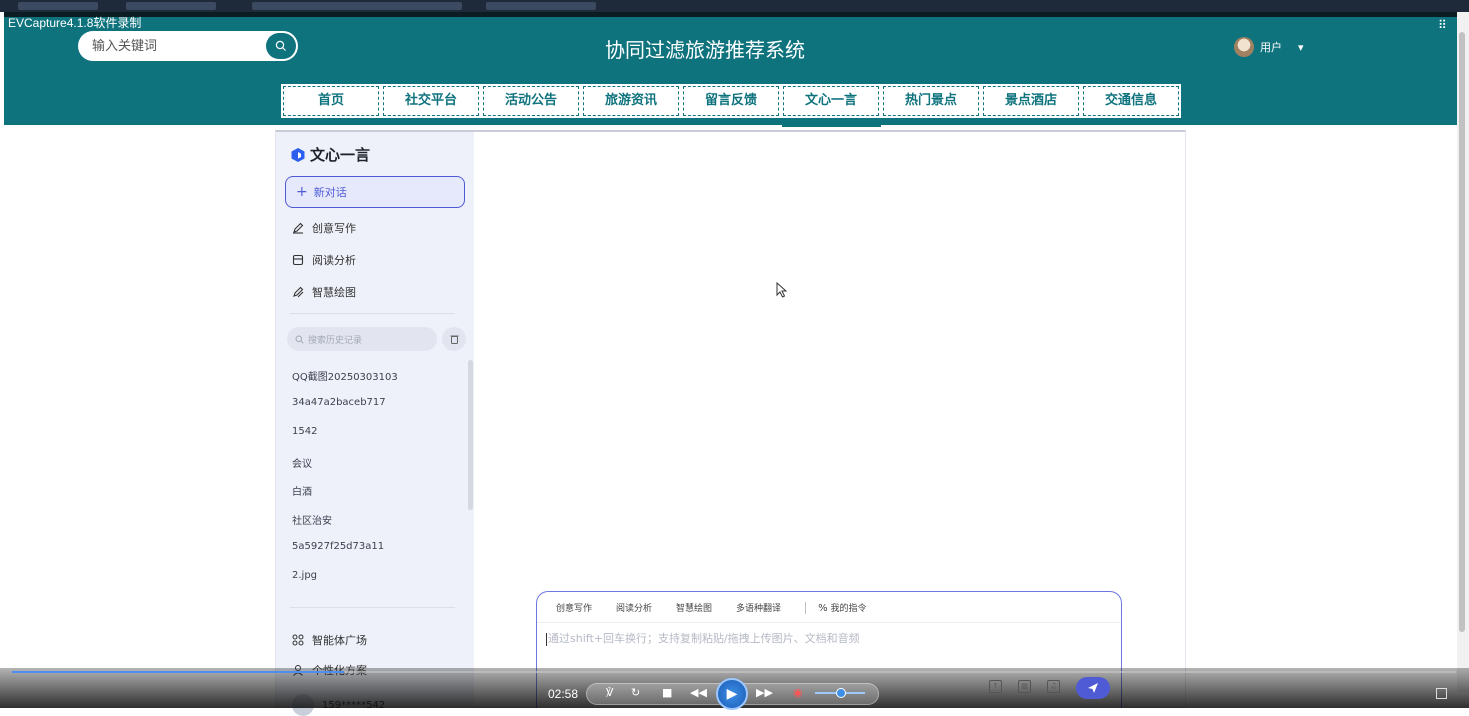 This screenshot has width=1469, height=716. I want to click on history-search: 搜索历史记录, so click(362, 339).